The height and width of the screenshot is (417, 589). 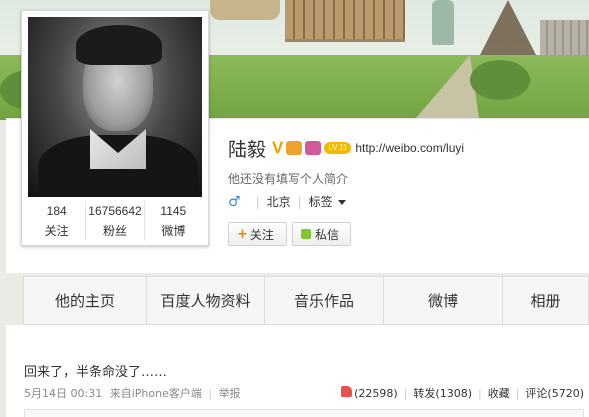 I want to click on avatar, so click(x=115, y=107).